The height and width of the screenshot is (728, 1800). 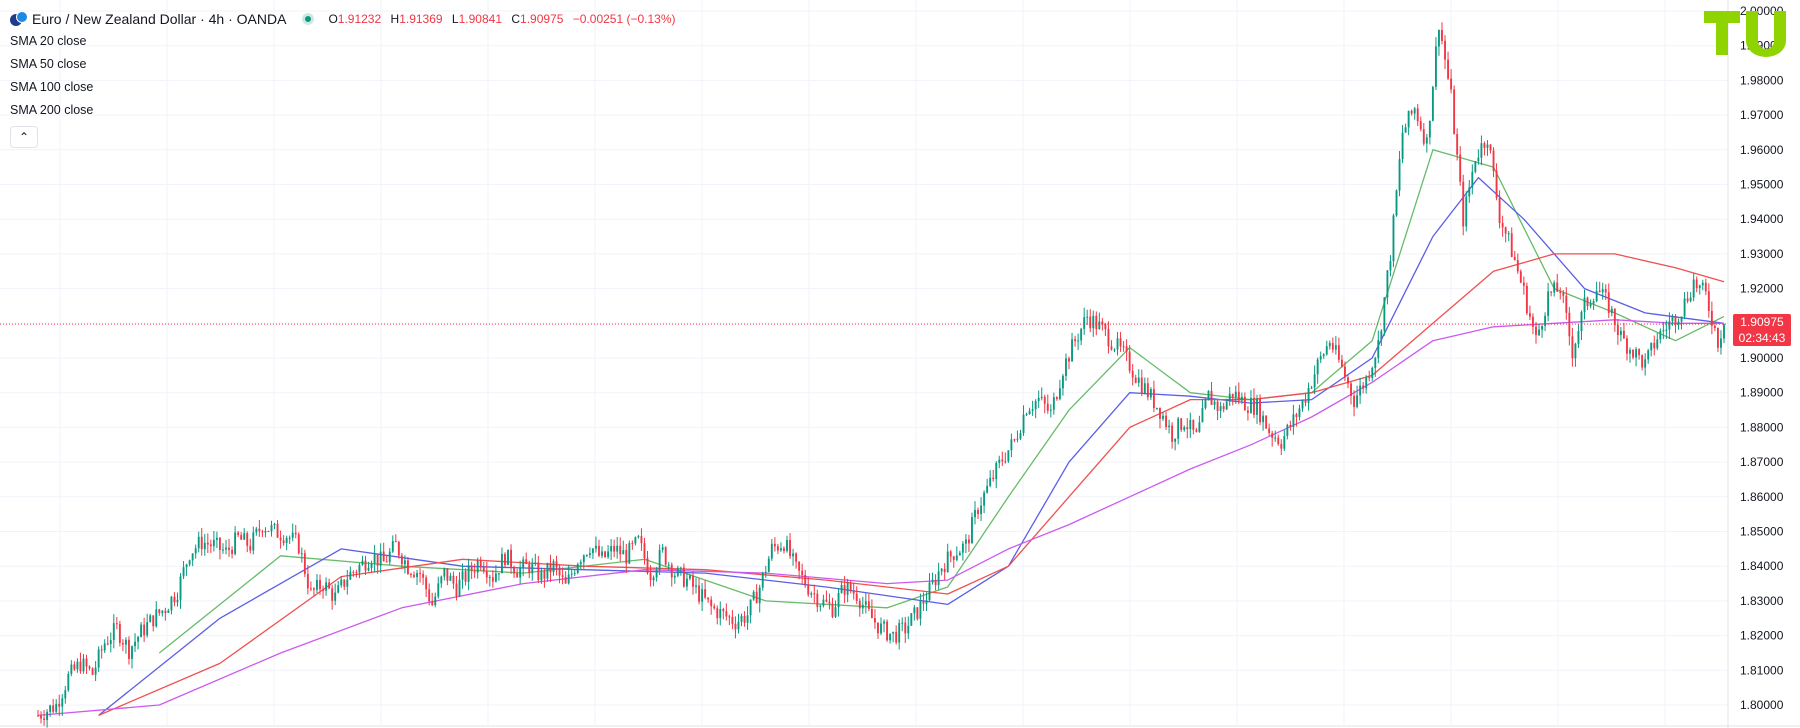 What do you see at coordinates (346, 41) in the screenshot?
I see `indicator-sma20: SMA 20 close` at bounding box center [346, 41].